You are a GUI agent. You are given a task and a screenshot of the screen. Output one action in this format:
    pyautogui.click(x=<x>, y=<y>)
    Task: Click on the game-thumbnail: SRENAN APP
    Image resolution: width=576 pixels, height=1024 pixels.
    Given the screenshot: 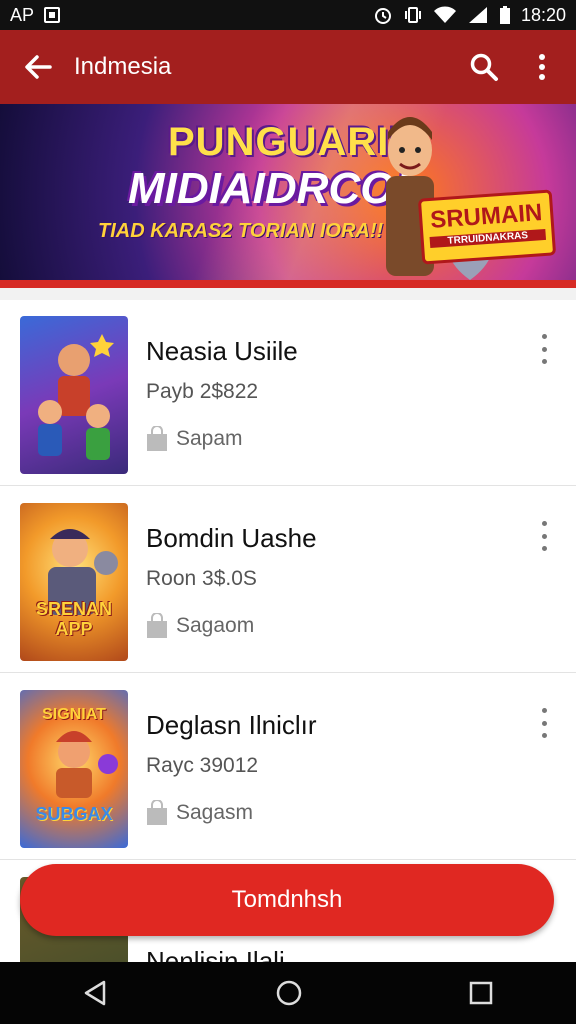 What is the action you would take?
    pyautogui.click(x=74, y=582)
    